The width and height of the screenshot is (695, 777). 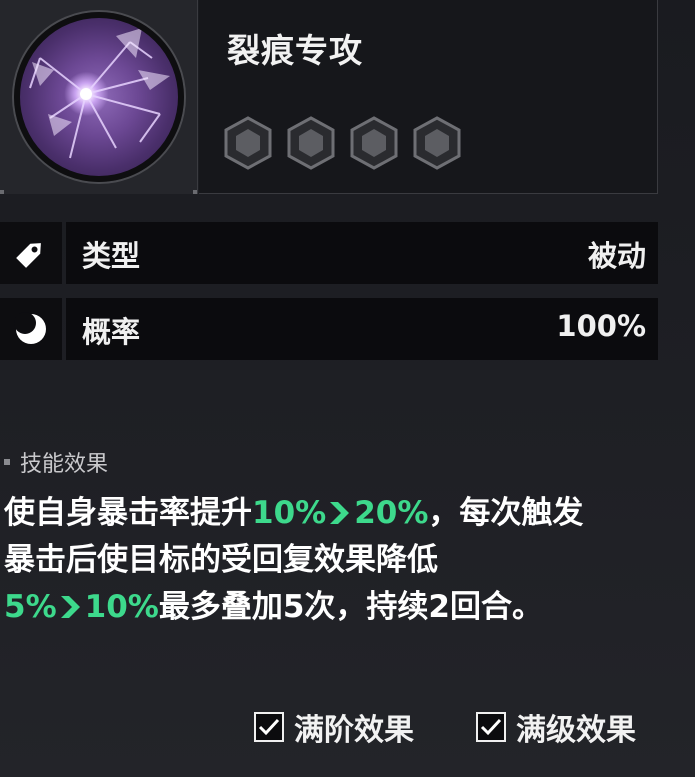 I want to click on max-level-label: 满级效果, so click(x=576, y=730).